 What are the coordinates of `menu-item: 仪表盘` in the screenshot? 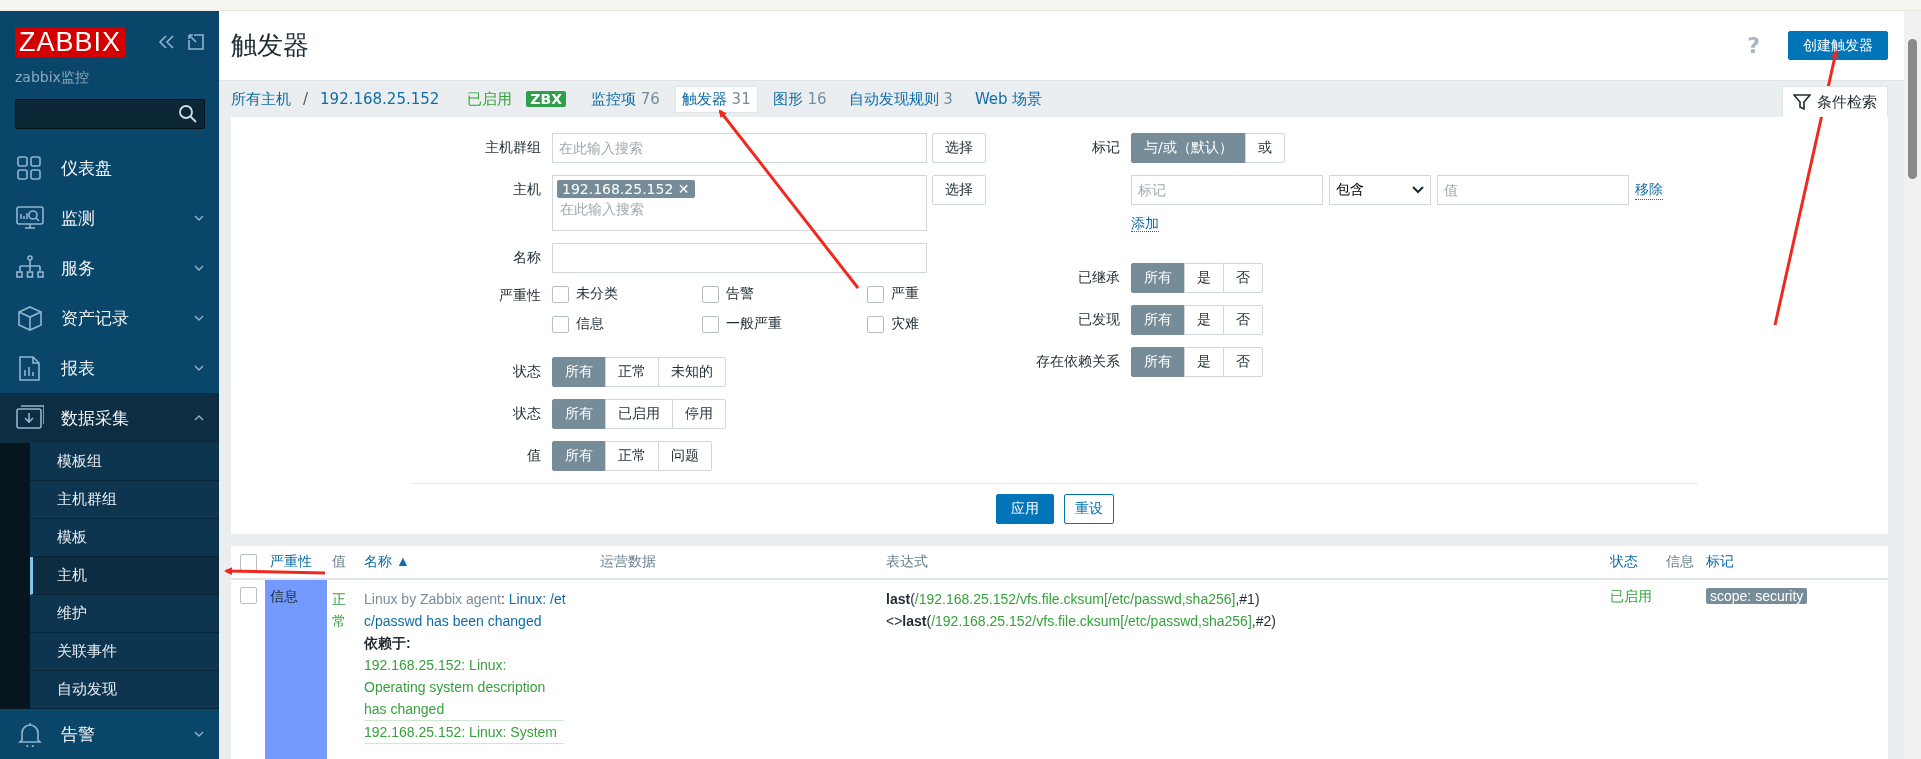 It's located at (109, 168).